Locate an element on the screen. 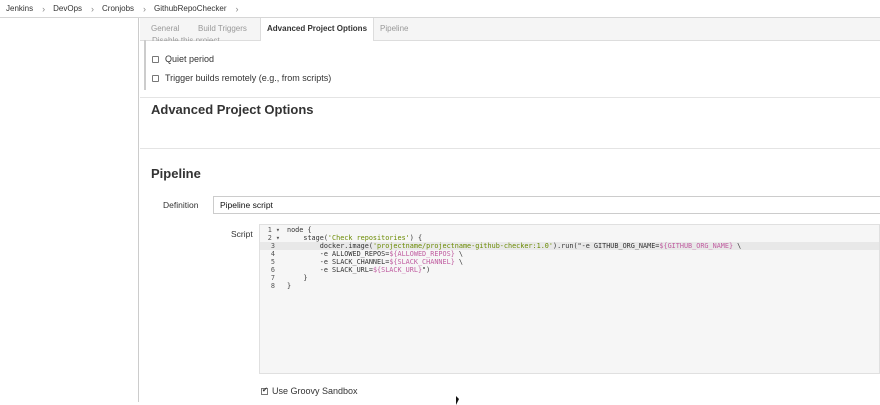 The height and width of the screenshot is (405, 880). tab-advanced-project-options: Advanced Project Options is located at coordinates (317, 29).